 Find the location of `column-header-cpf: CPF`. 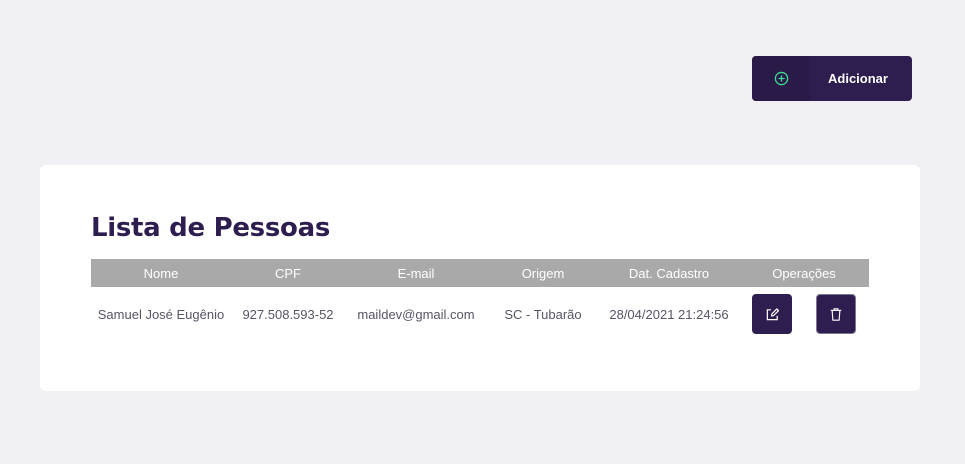

column-header-cpf: CPF is located at coordinates (288, 273).